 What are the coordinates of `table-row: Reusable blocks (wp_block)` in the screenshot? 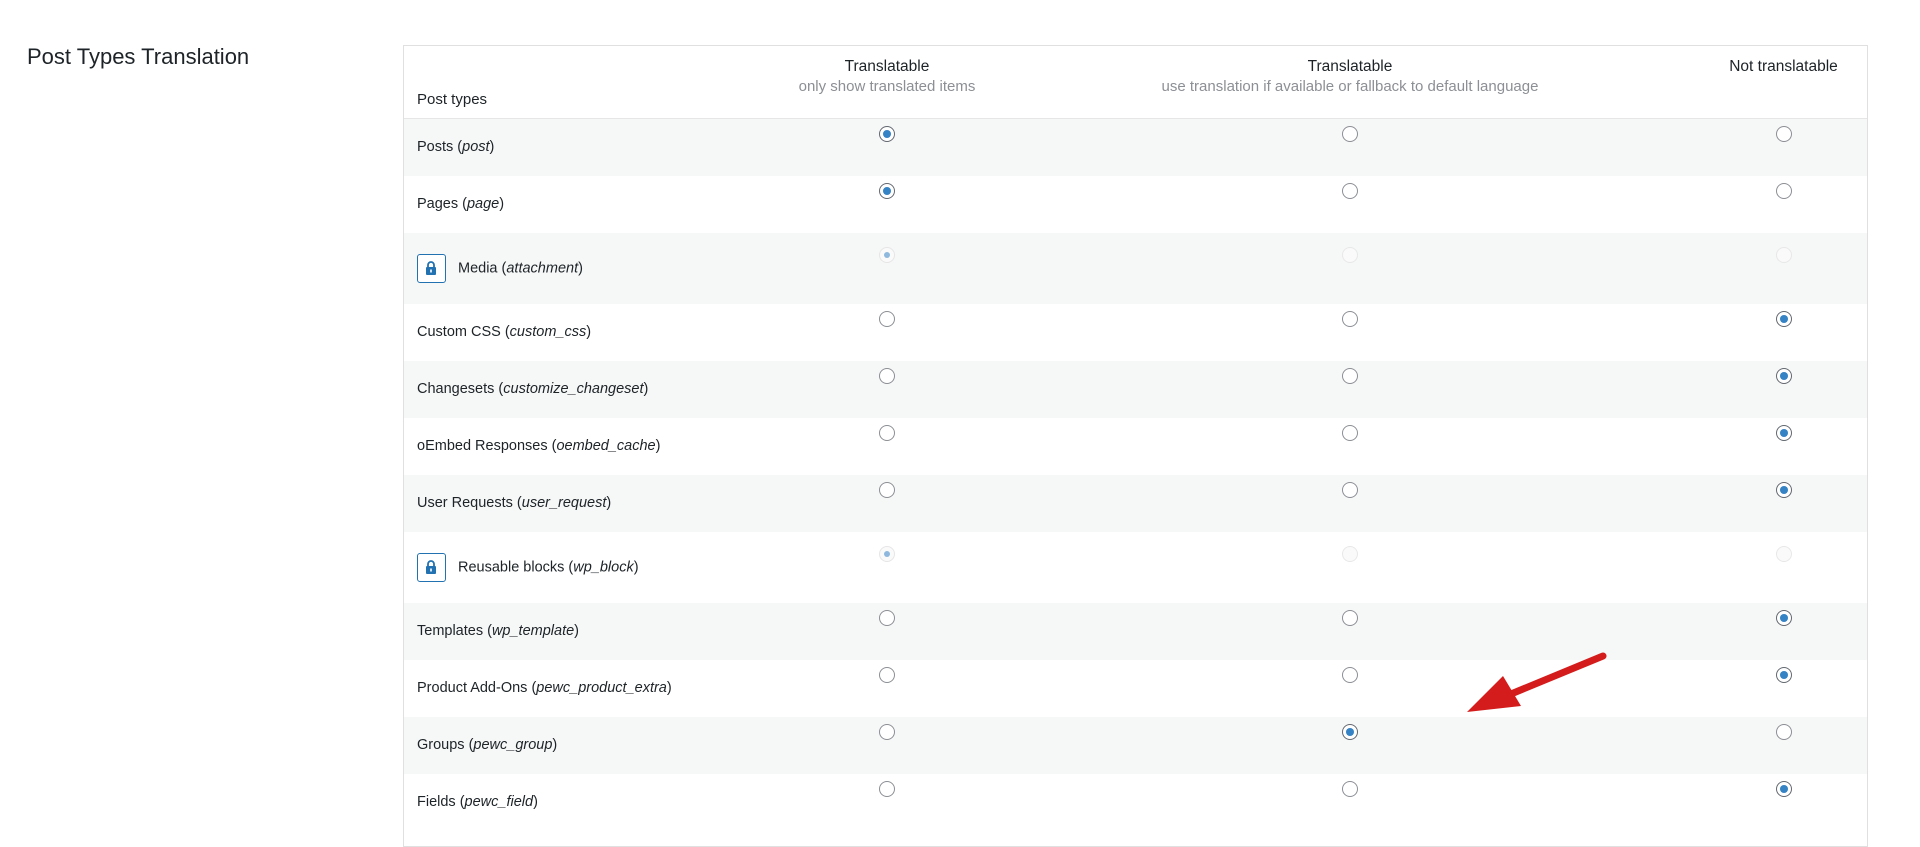 It's located at (1135, 567).